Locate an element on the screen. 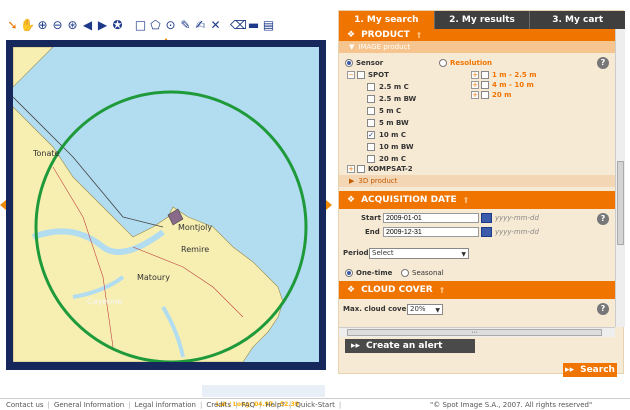 The height and width of the screenshot is (410, 630). tab-bar: 1. My search 2. My results 3. My cart is located at coordinates (482, 20).